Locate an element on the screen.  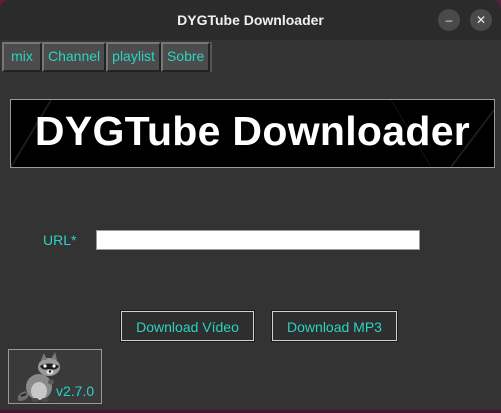
minimize-button: – is located at coordinates (449, 20).